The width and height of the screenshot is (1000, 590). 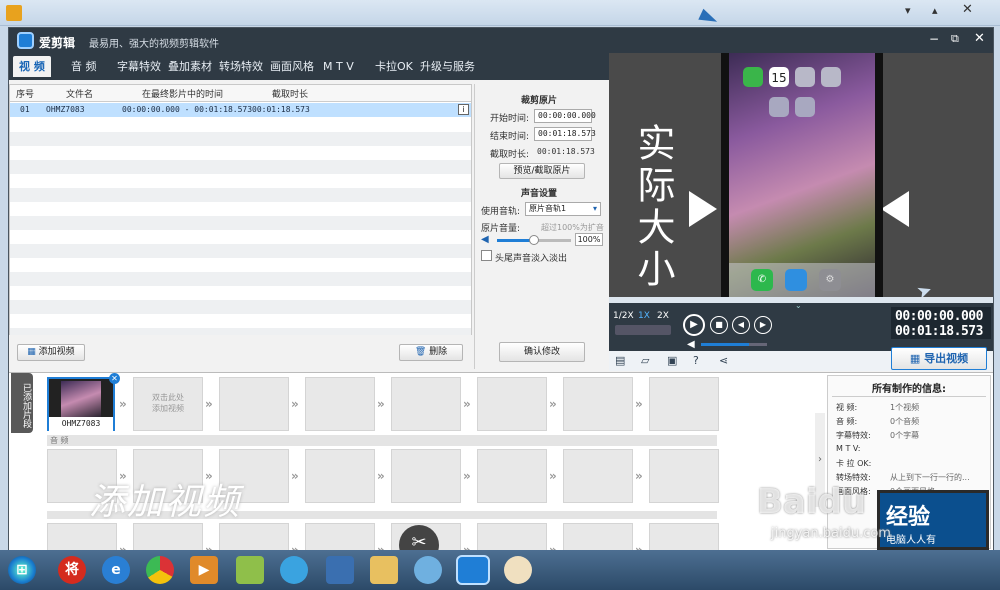 I want to click on add-video-button: ▦ 添加视频, so click(x=51, y=352).